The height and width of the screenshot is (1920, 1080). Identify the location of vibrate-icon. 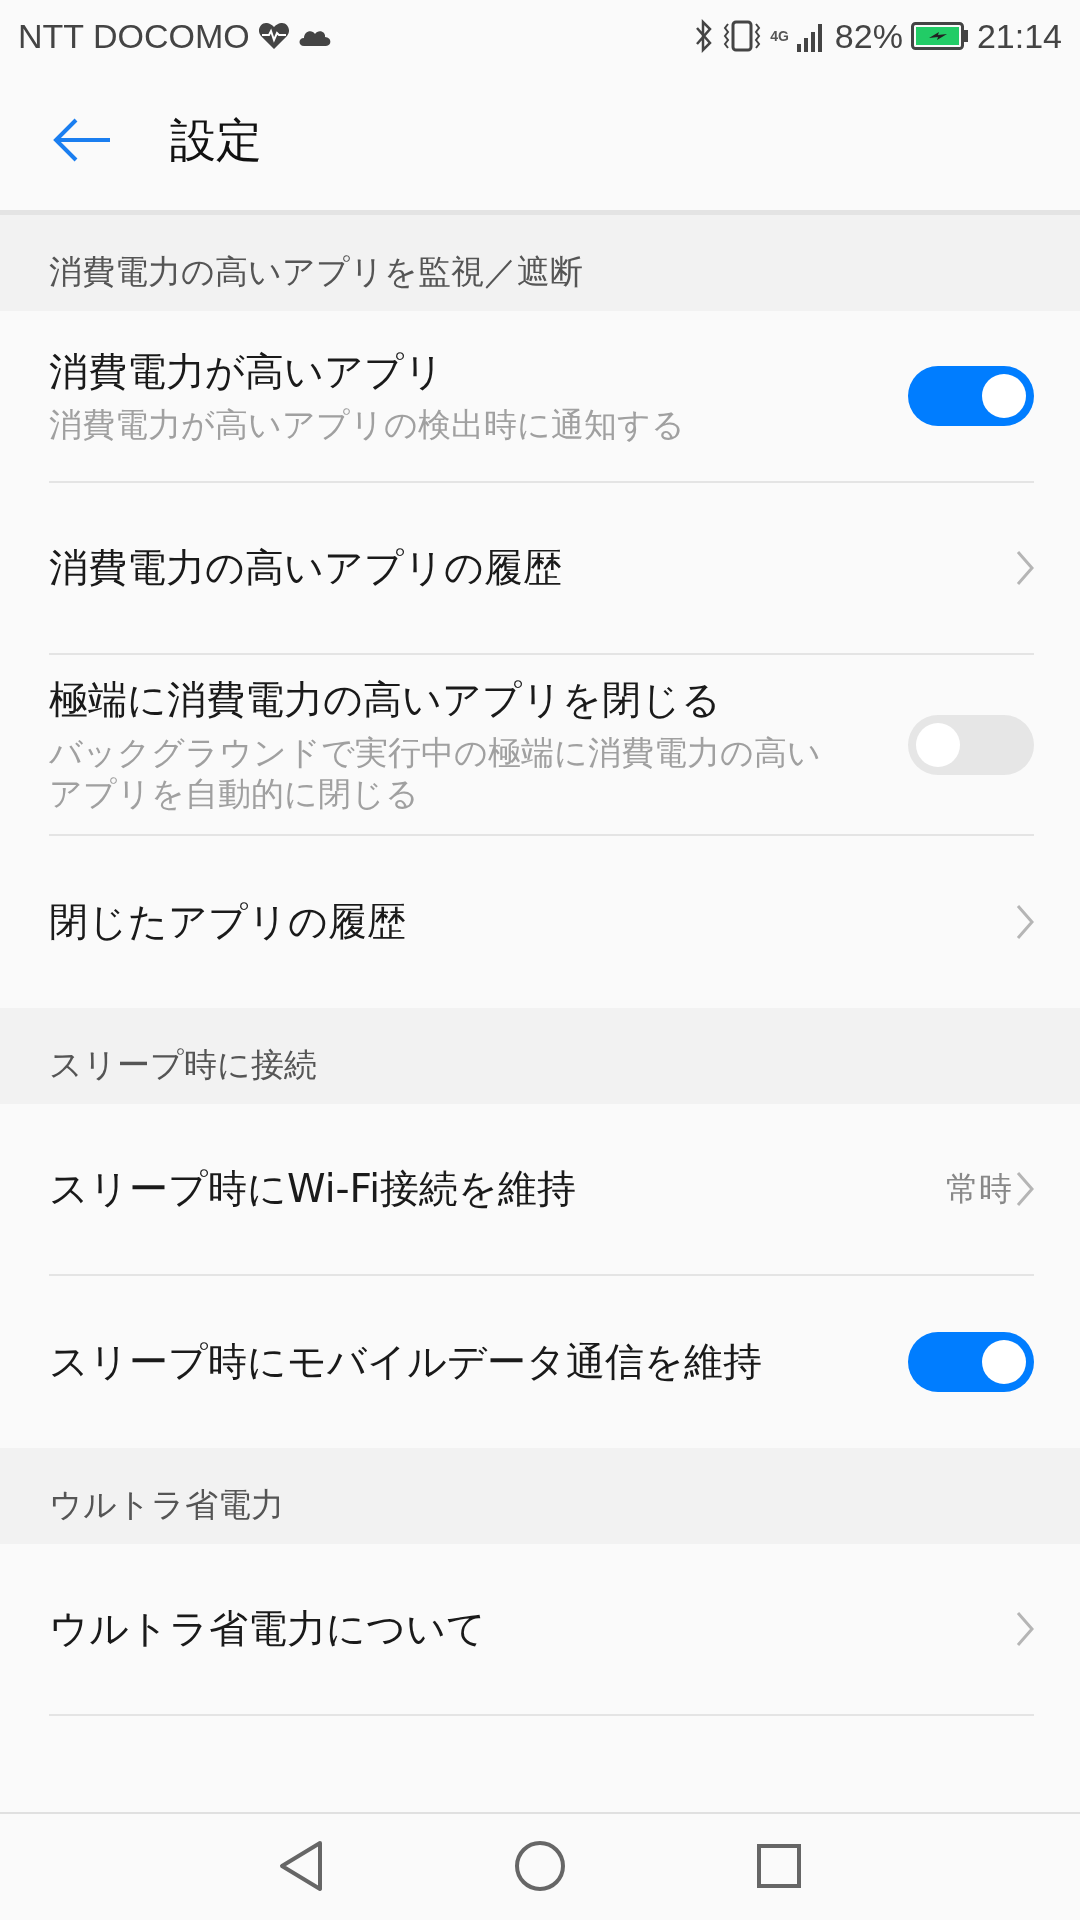
(742, 36).